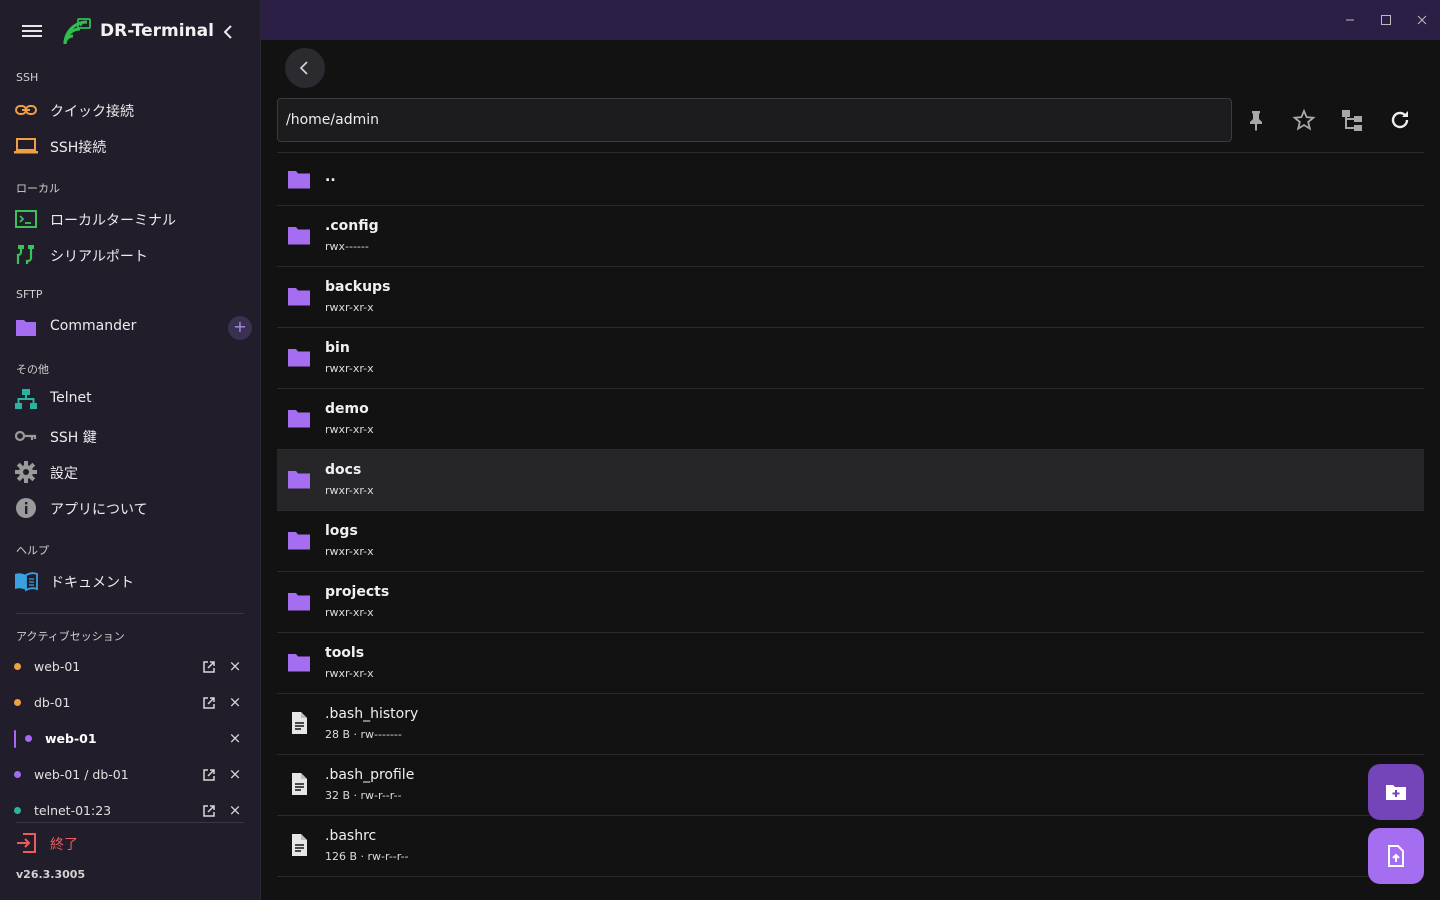 The image size is (1440, 900). Describe the element at coordinates (850, 419) in the screenshot. I see `folder-row: demo rwxr-xr-x` at that location.